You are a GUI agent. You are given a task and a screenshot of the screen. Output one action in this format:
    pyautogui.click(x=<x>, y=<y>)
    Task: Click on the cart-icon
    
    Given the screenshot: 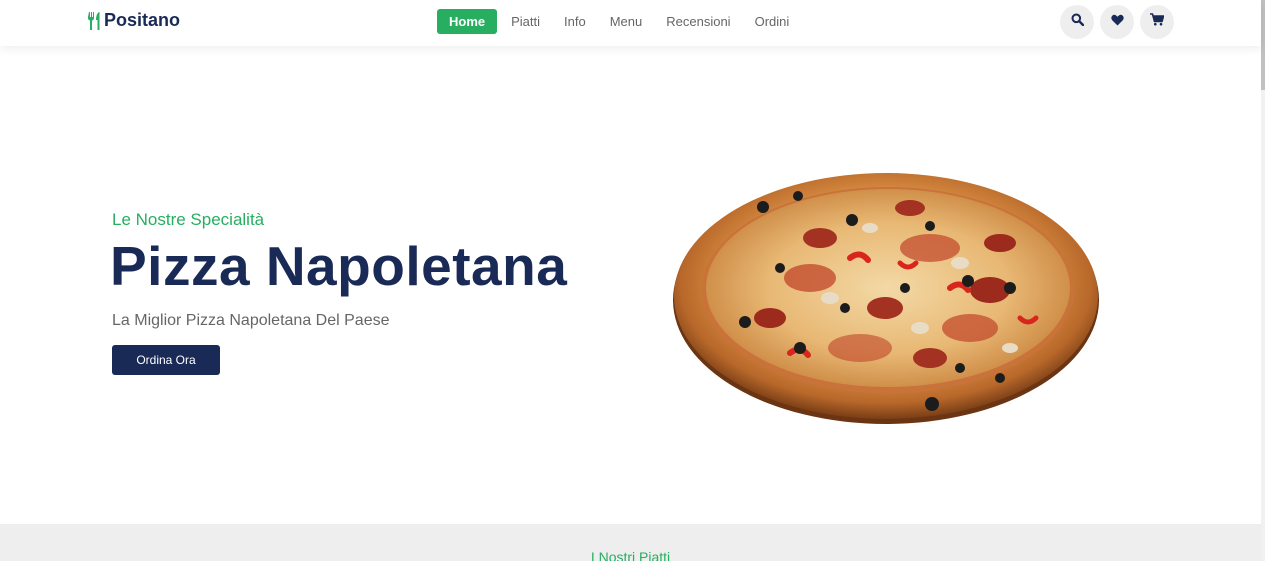 What is the action you would take?
    pyautogui.click(x=1157, y=22)
    